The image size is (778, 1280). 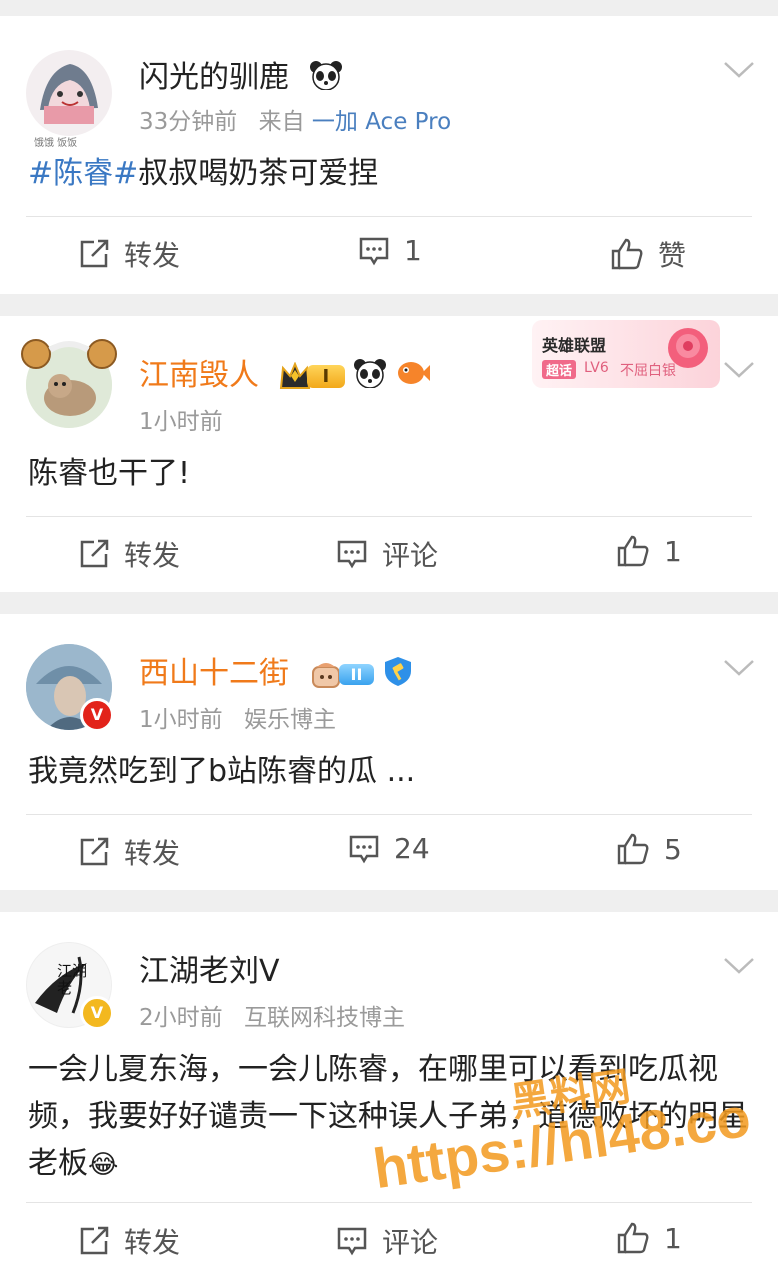 What do you see at coordinates (281, 122) in the screenshot?
I see `source-prefix: 来自` at bounding box center [281, 122].